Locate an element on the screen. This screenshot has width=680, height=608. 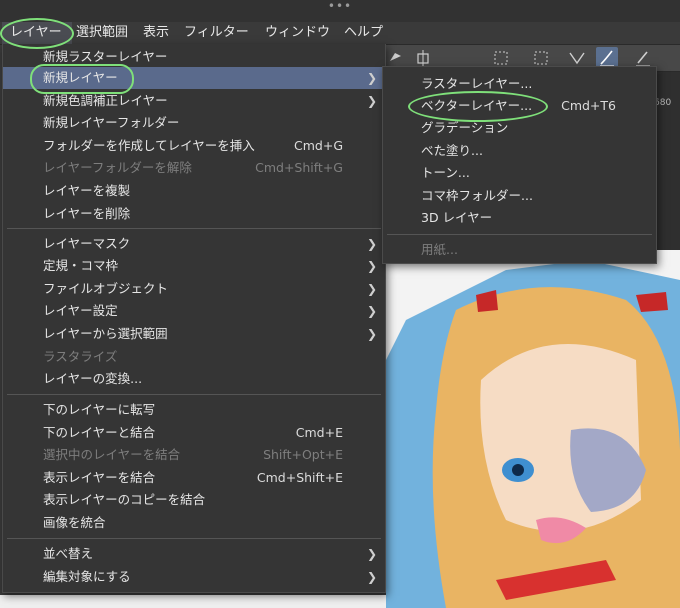
shortcut-label: Cmd+Shift+G is located at coordinates (299, 167).